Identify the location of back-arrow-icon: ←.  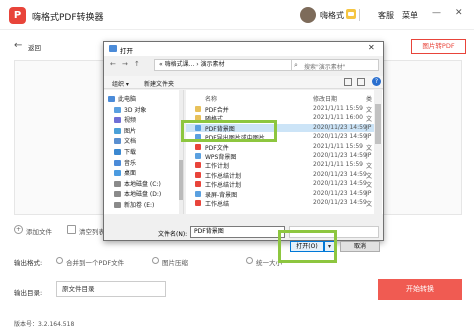
(18, 45).